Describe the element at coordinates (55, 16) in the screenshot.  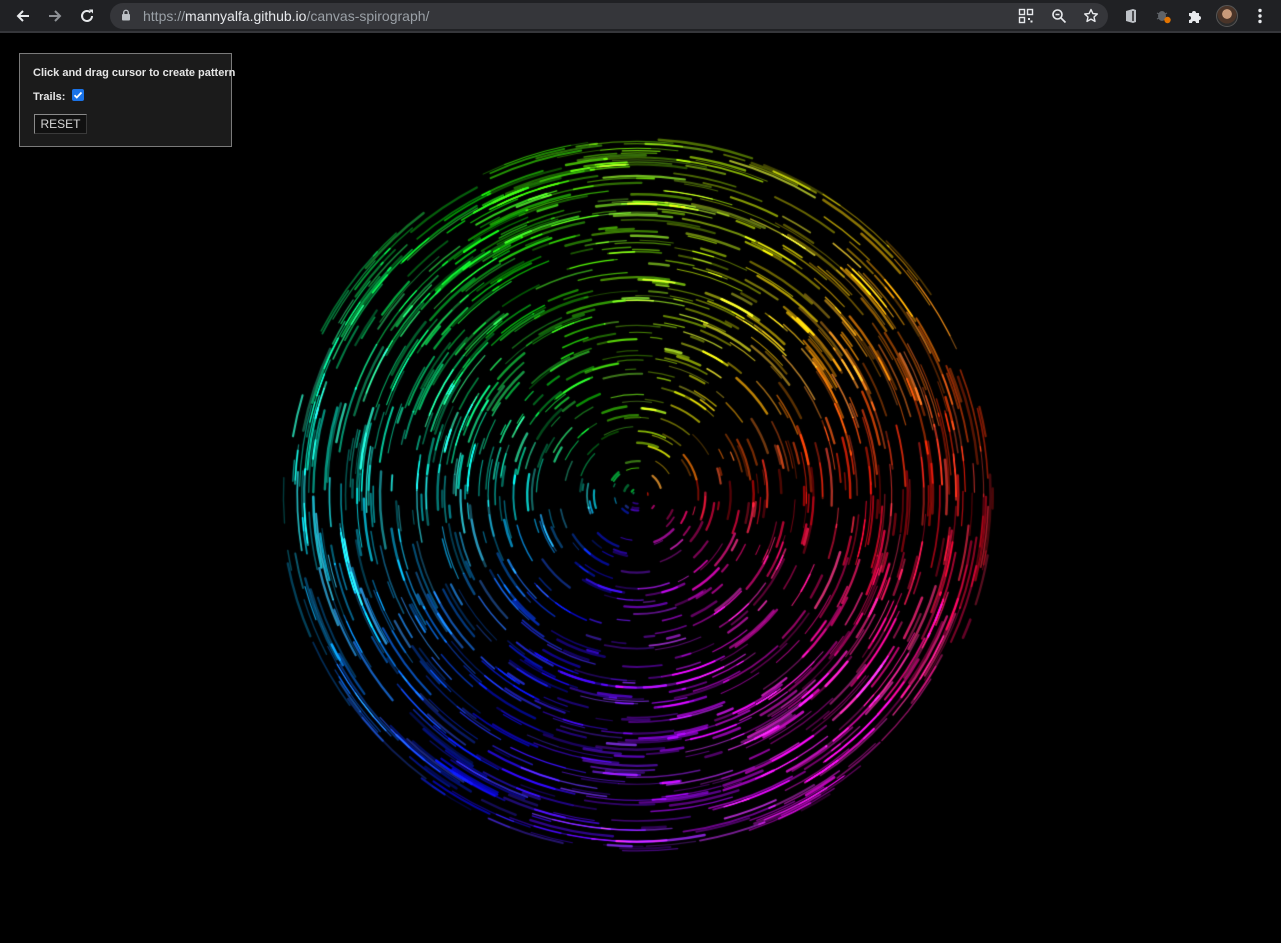
I see `forward-arrow-icon` at that location.